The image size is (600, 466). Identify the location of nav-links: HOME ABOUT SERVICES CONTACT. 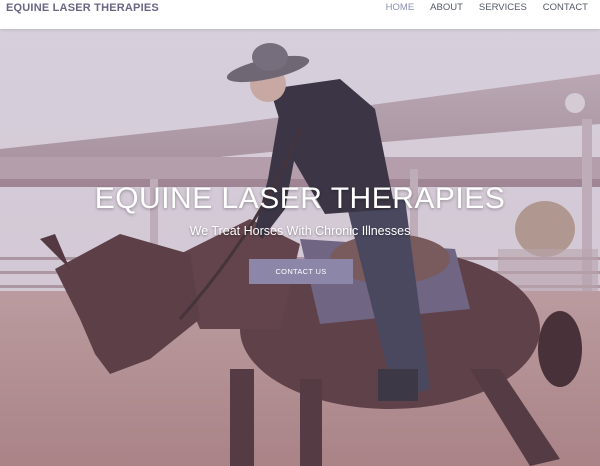
(487, 7).